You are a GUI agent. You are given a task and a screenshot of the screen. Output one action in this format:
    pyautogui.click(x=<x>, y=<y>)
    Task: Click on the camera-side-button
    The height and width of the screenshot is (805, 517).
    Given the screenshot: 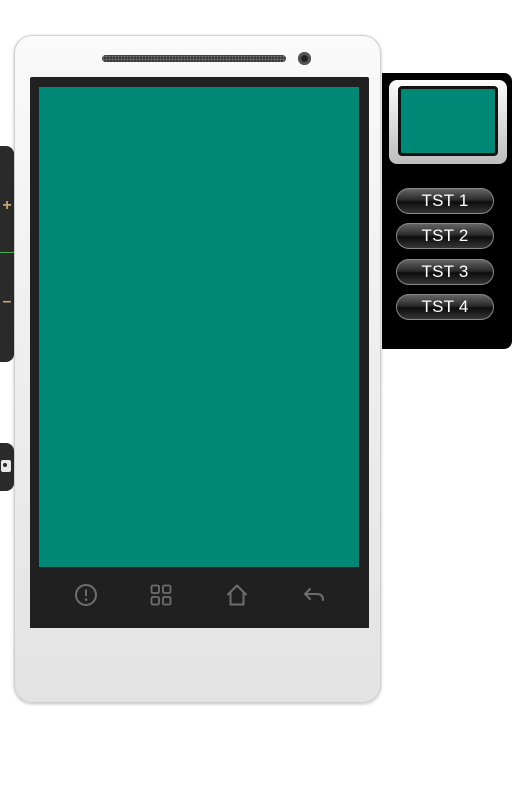 What is the action you would take?
    pyautogui.click(x=7, y=467)
    